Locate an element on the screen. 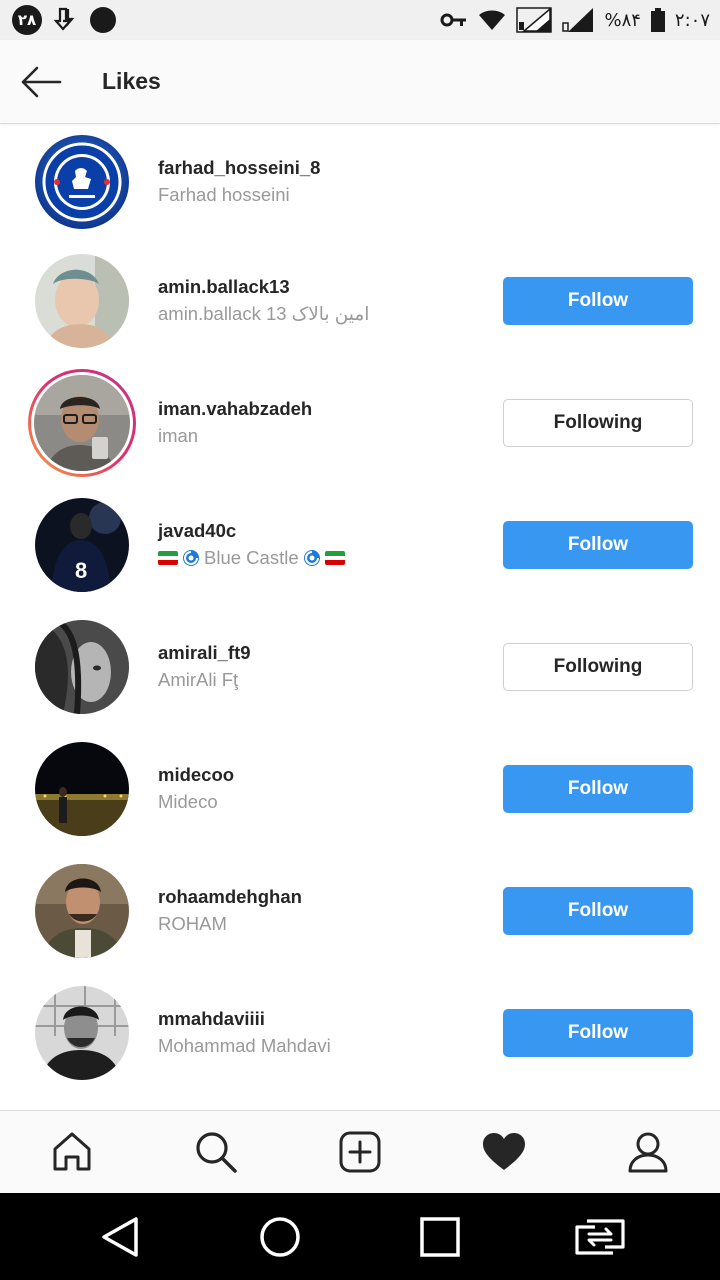  user-text: javad40c Blue Castle is located at coordinates (330, 545).